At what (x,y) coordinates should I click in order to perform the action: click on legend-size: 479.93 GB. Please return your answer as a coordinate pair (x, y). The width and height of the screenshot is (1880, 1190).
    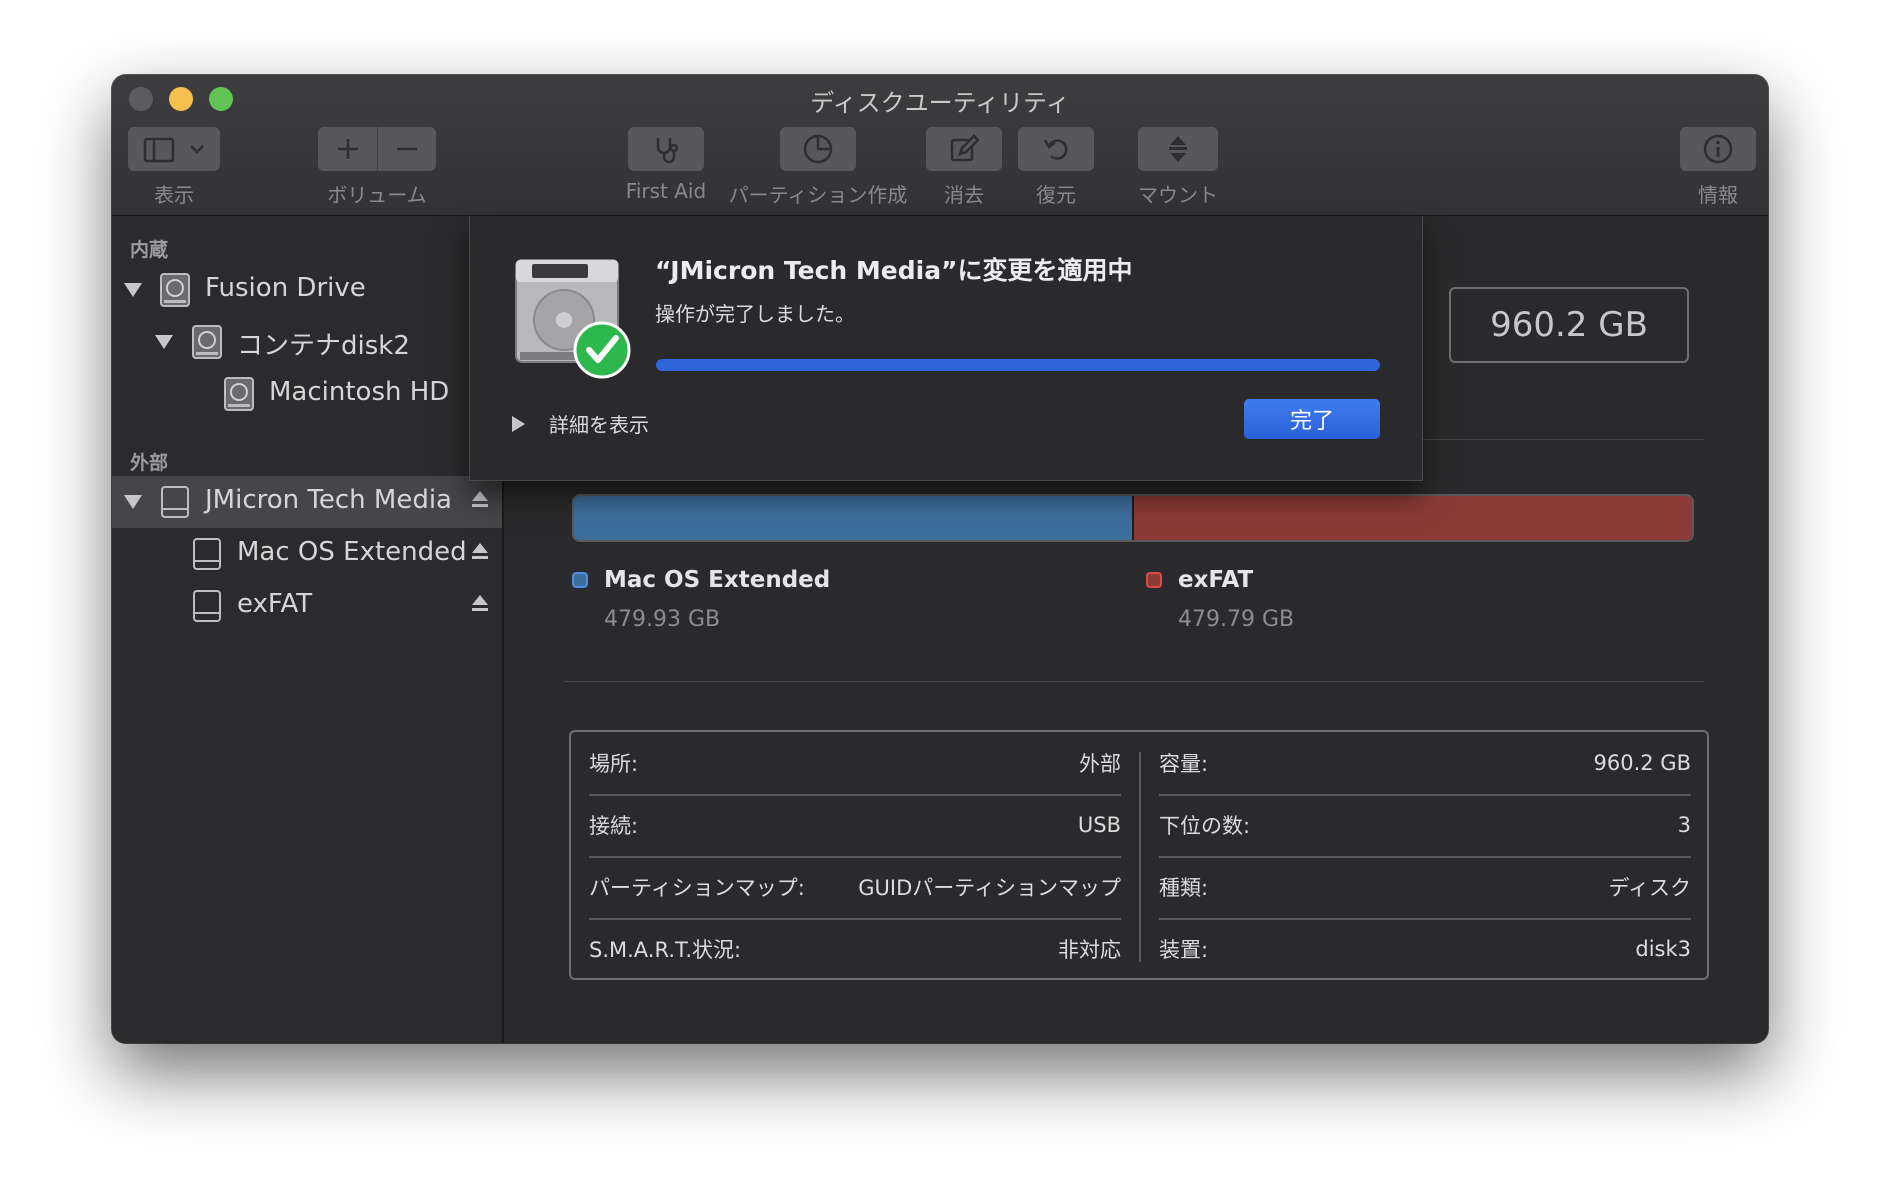
    Looking at the image, I should click on (662, 619).